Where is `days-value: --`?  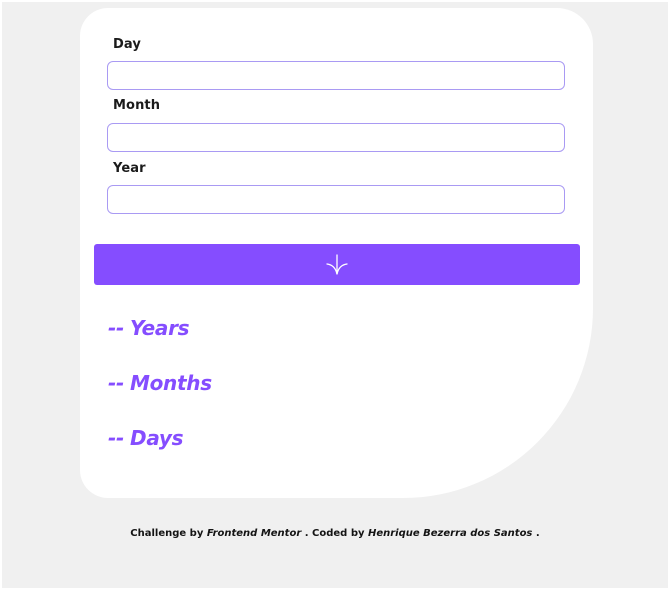 days-value: -- is located at coordinates (116, 438).